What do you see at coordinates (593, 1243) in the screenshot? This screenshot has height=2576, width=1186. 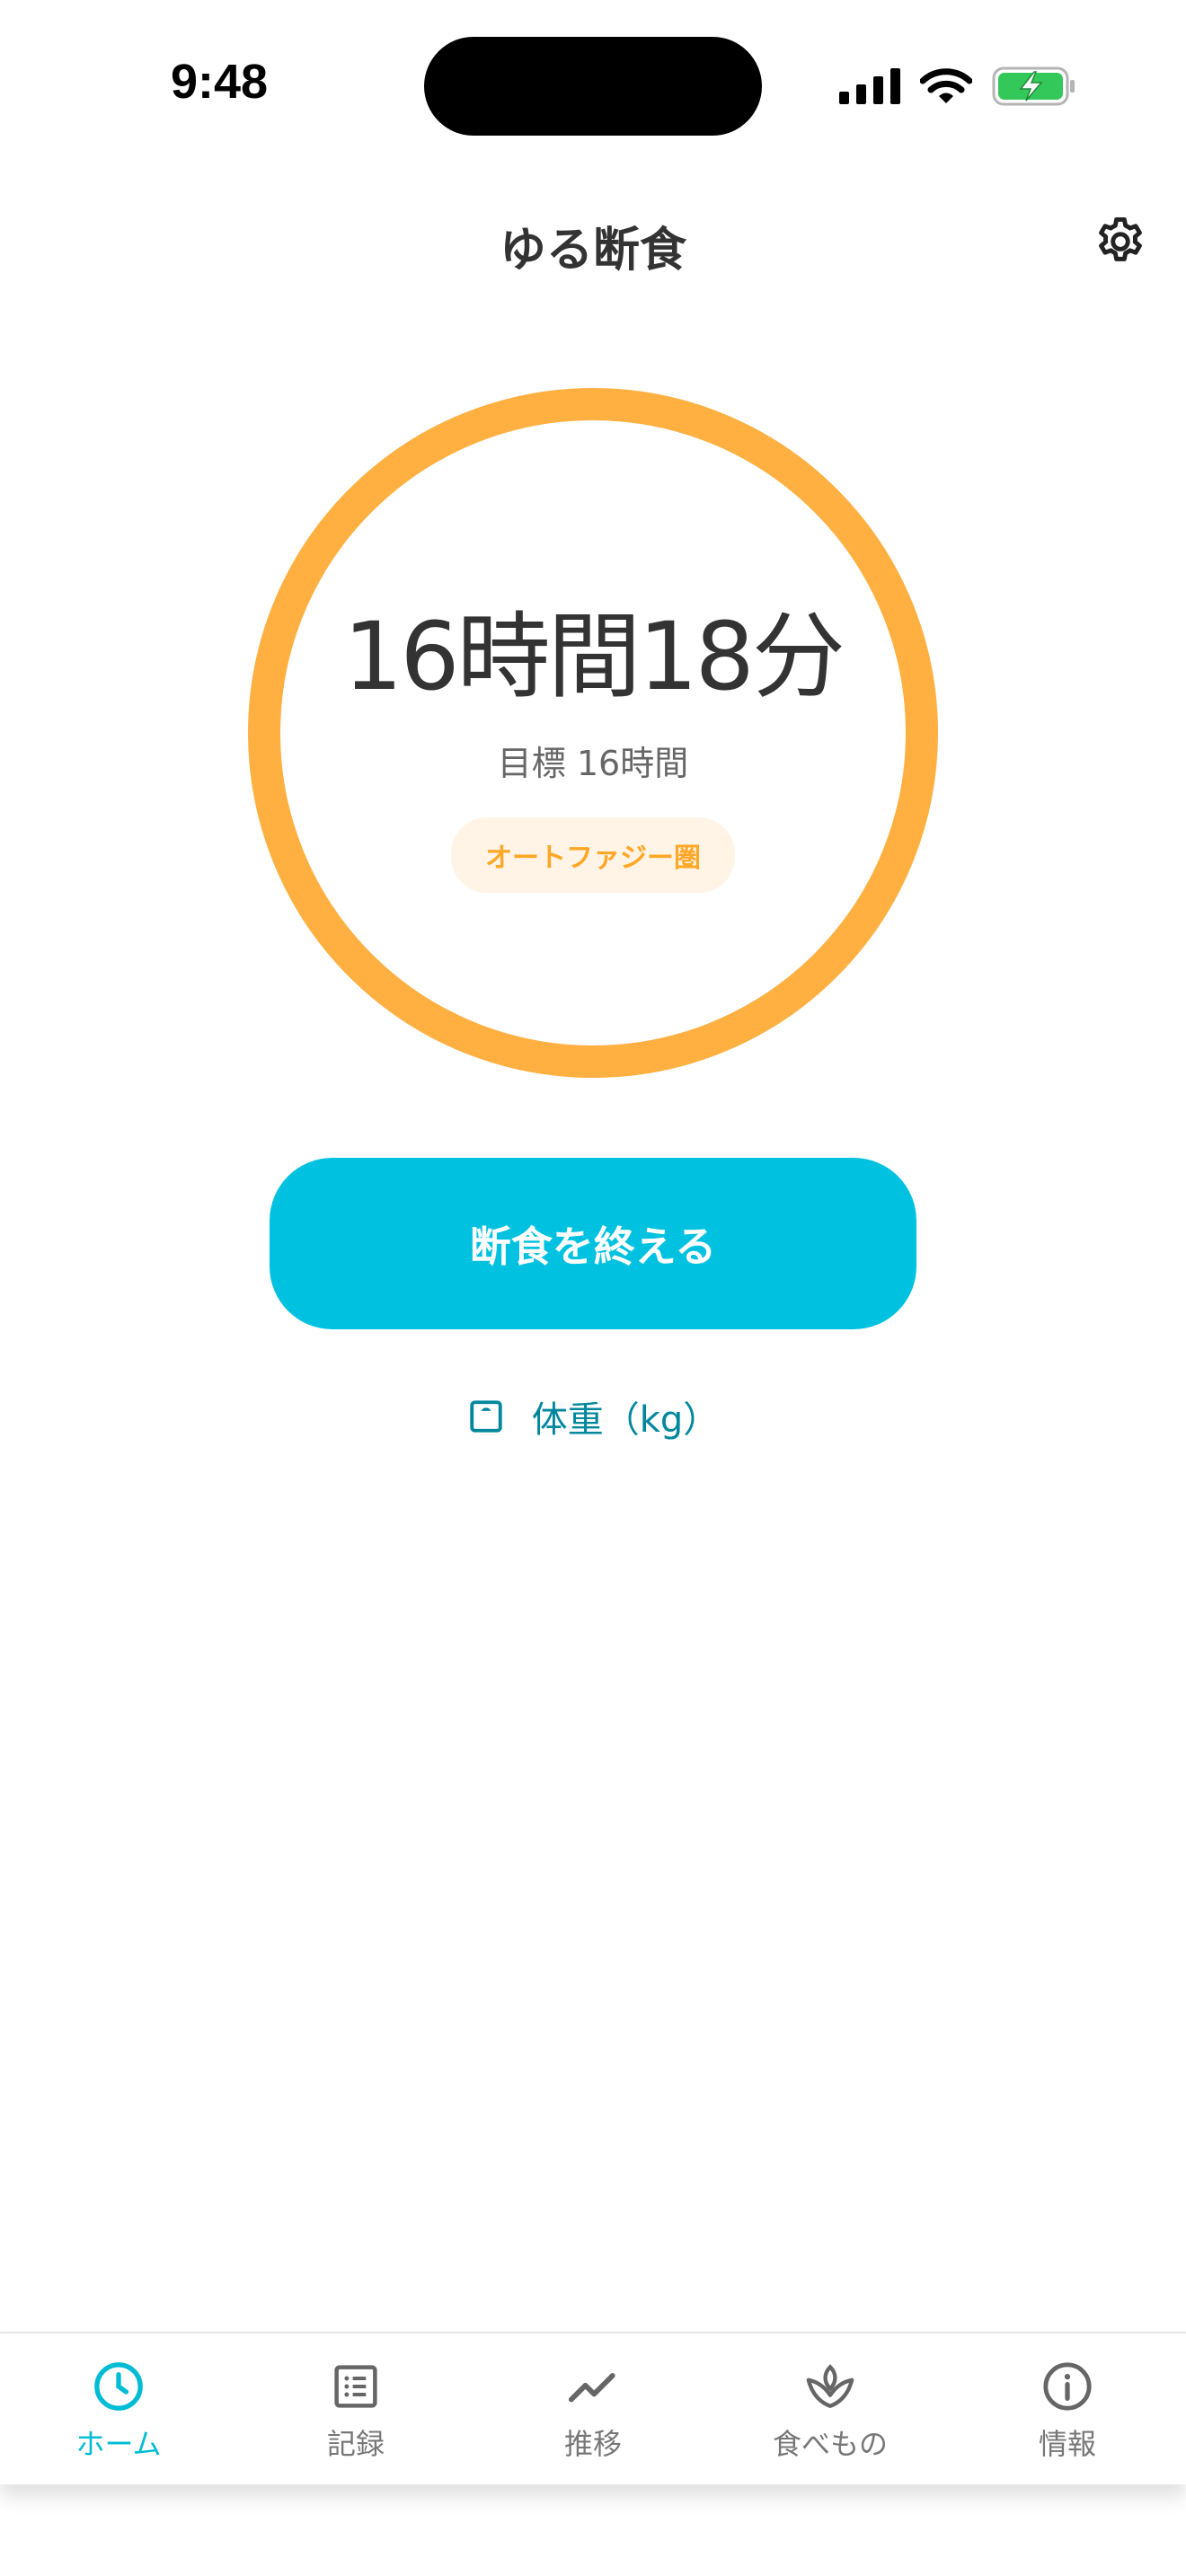 I see `end-fast-button: 断食を終える` at bounding box center [593, 1243].